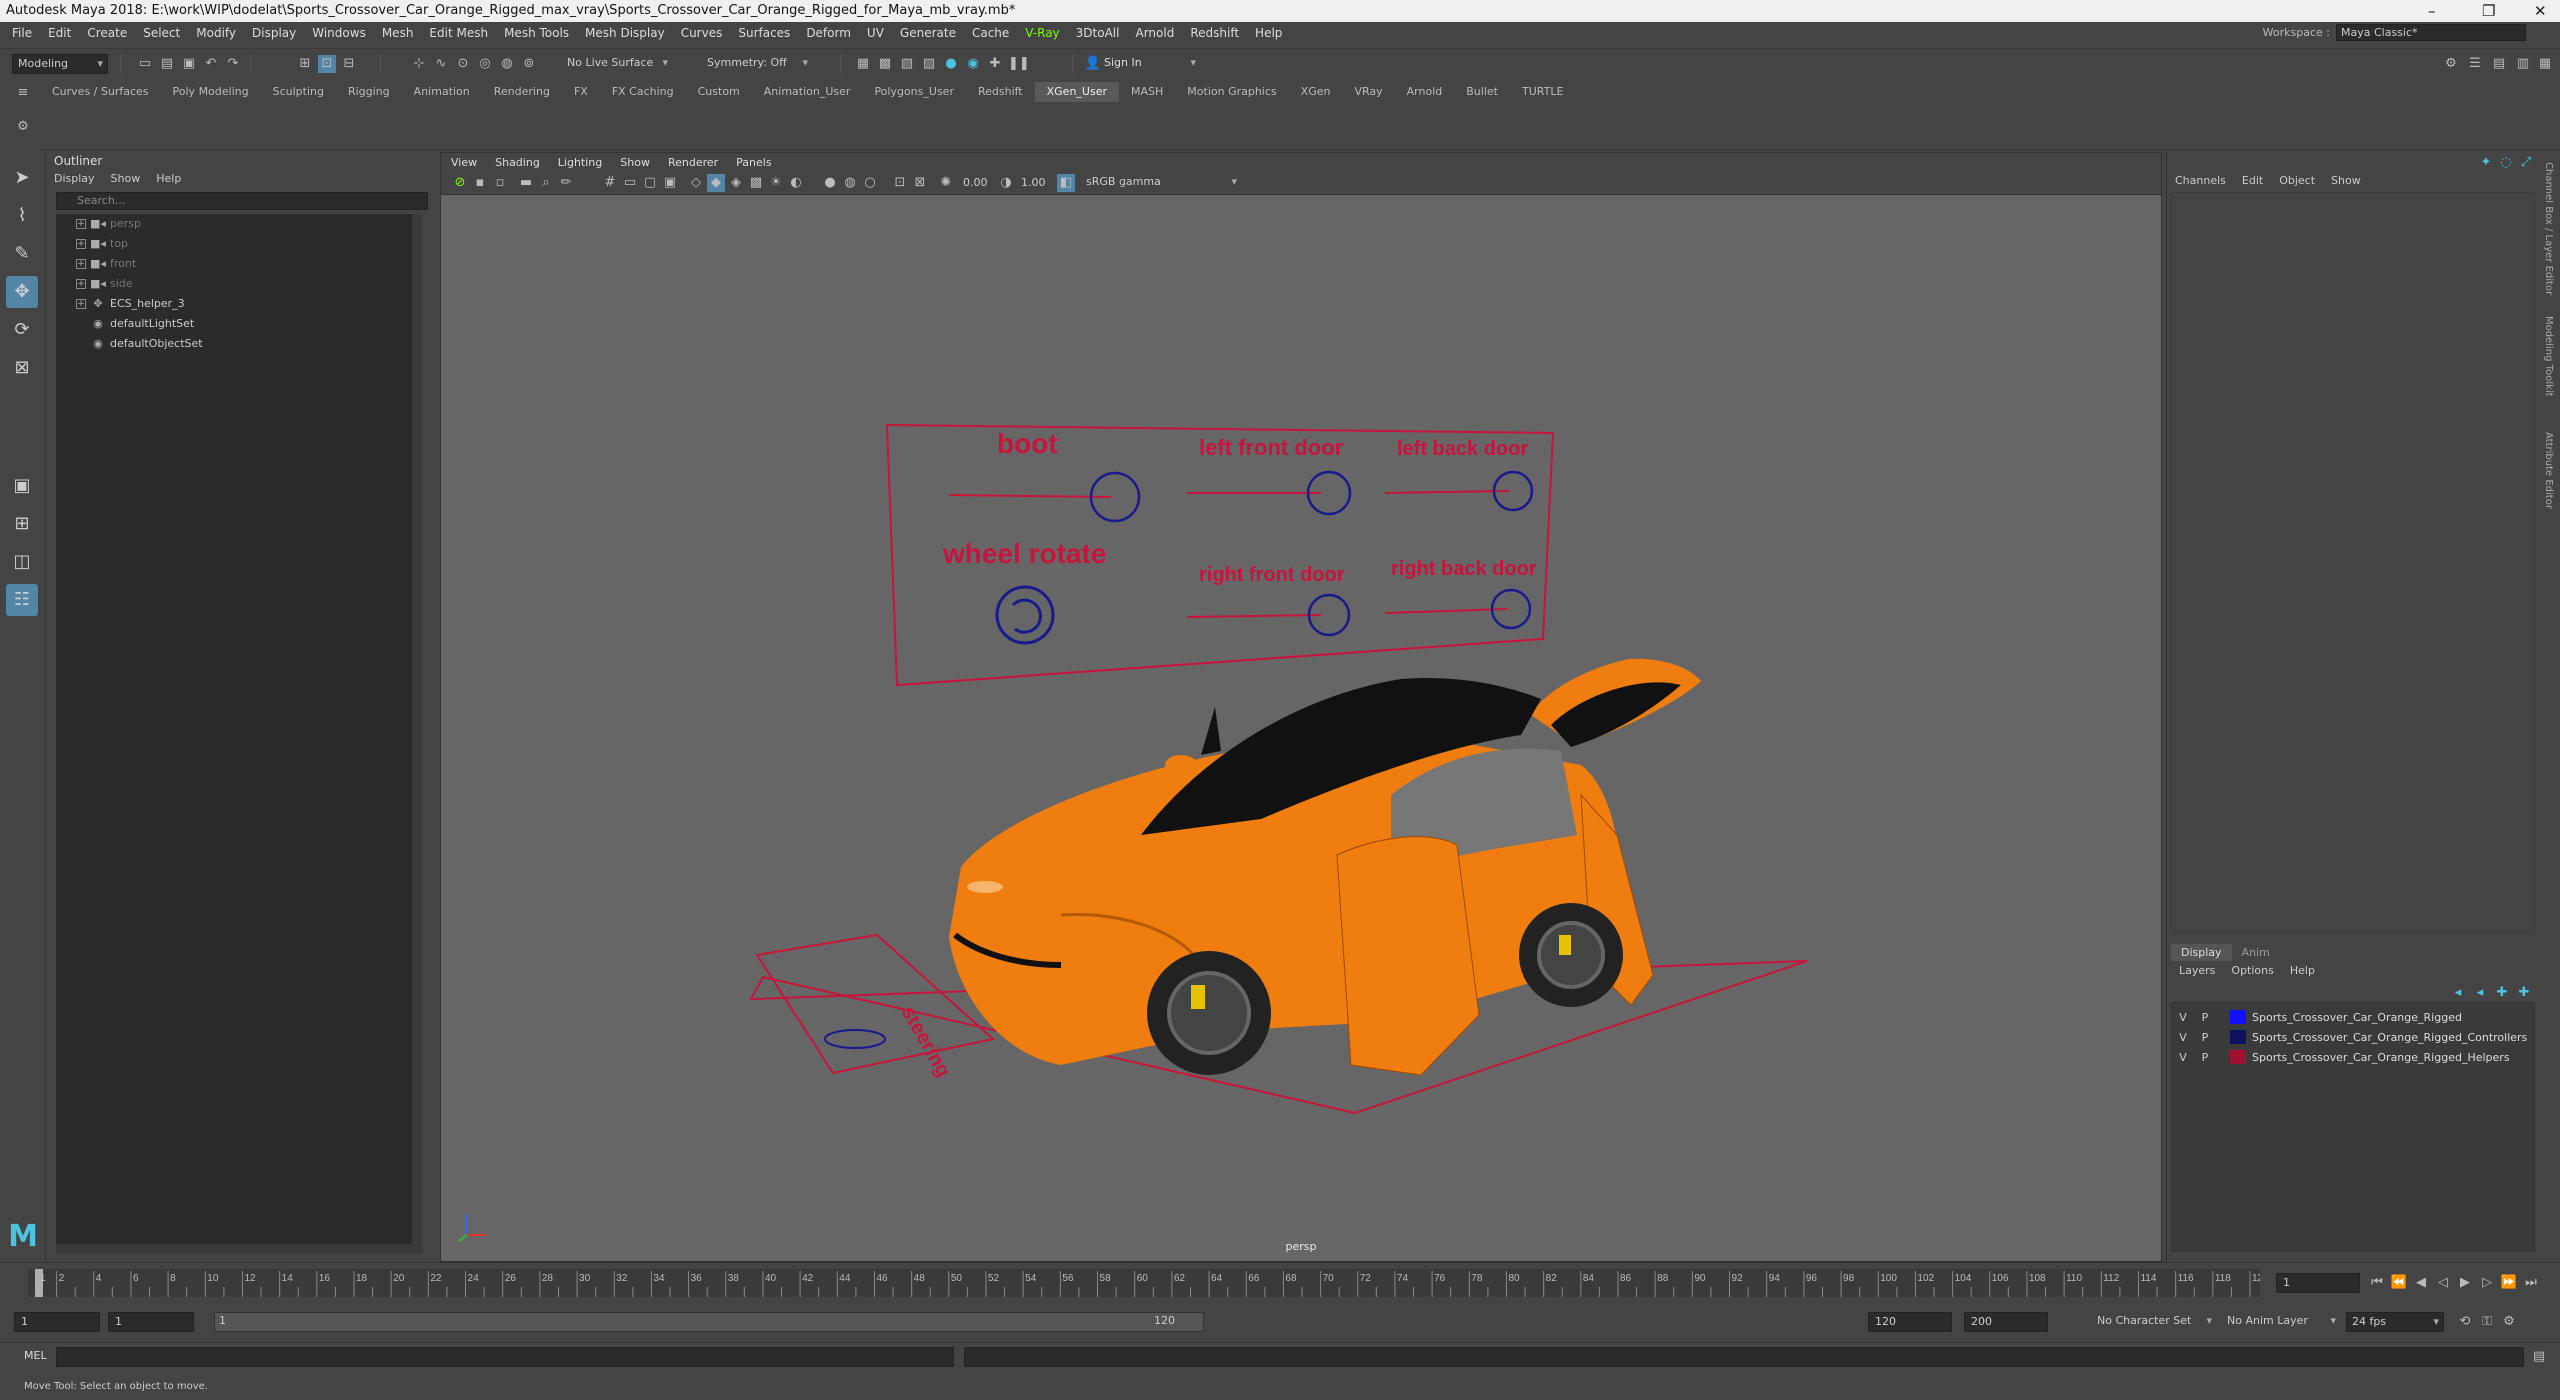  What do you see at coordinates (23, 127) in the screenshot?
I see `shelf-settings-icon: ⚙` at bounding box center [23, 127].